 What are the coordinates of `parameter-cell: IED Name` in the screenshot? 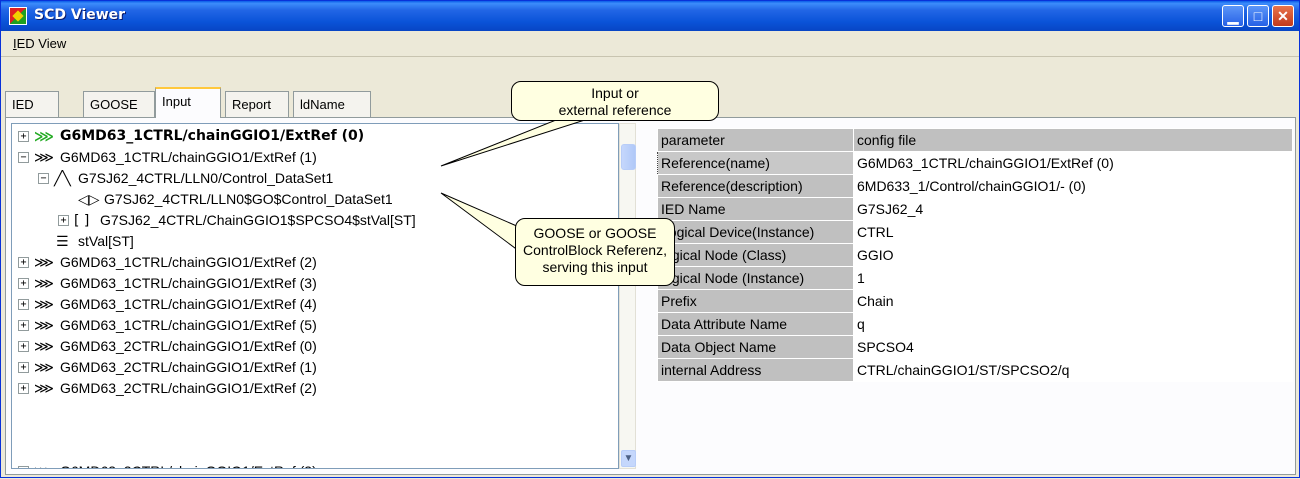 It's located at (755, 209).